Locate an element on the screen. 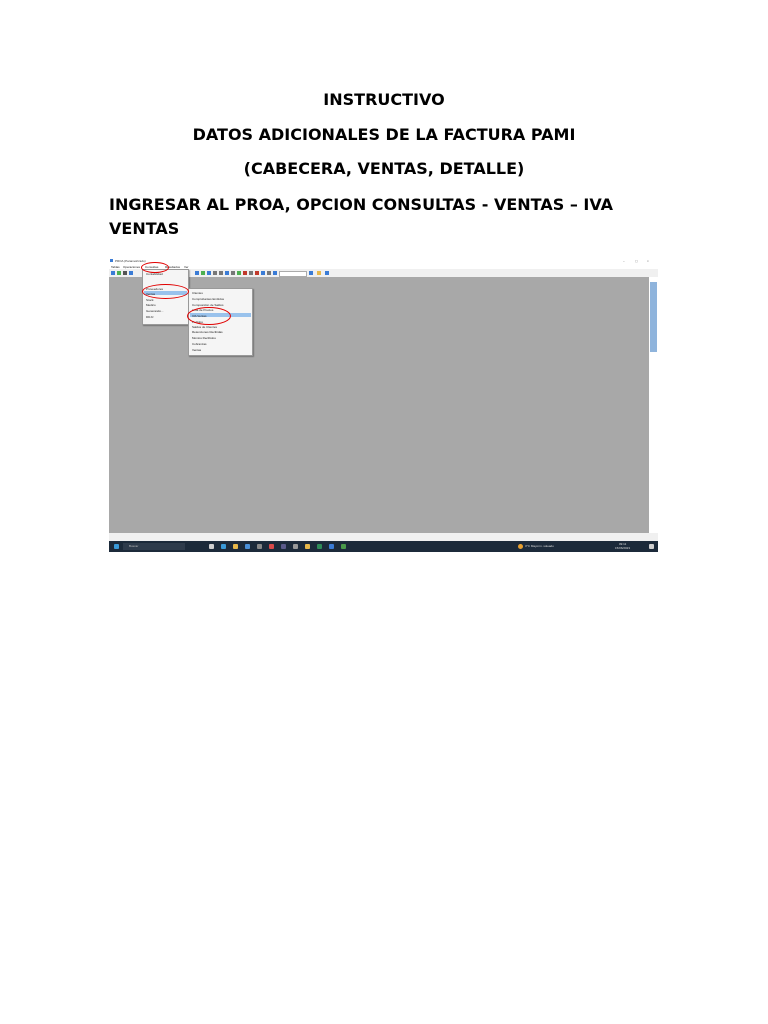 This screenshot has width=768, height=1024. status-bar is located at coordinates (383, 537).